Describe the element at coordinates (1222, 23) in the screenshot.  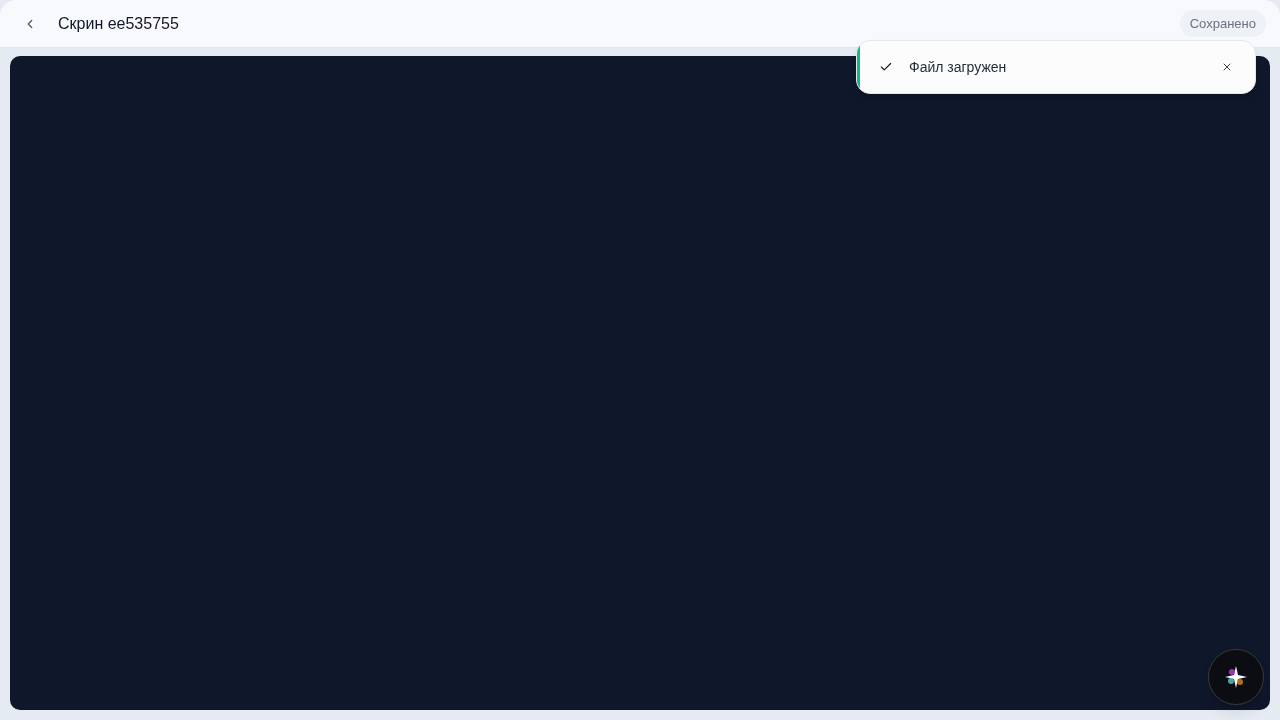
I see `saved-status: Сохранено` at that location.